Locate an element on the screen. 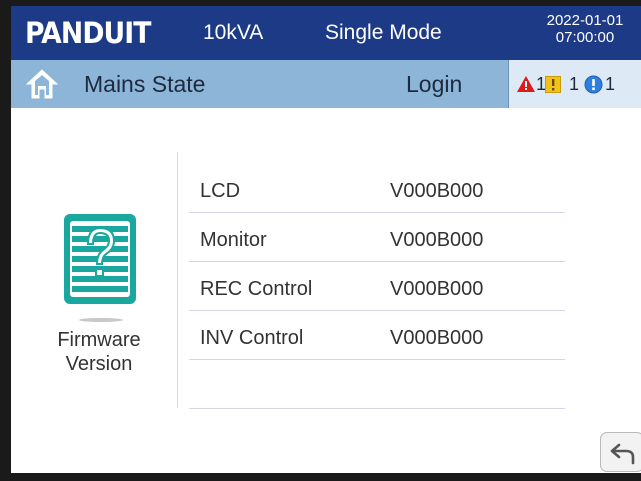  info-alarm: 1 is located at coordinates (599, 84).